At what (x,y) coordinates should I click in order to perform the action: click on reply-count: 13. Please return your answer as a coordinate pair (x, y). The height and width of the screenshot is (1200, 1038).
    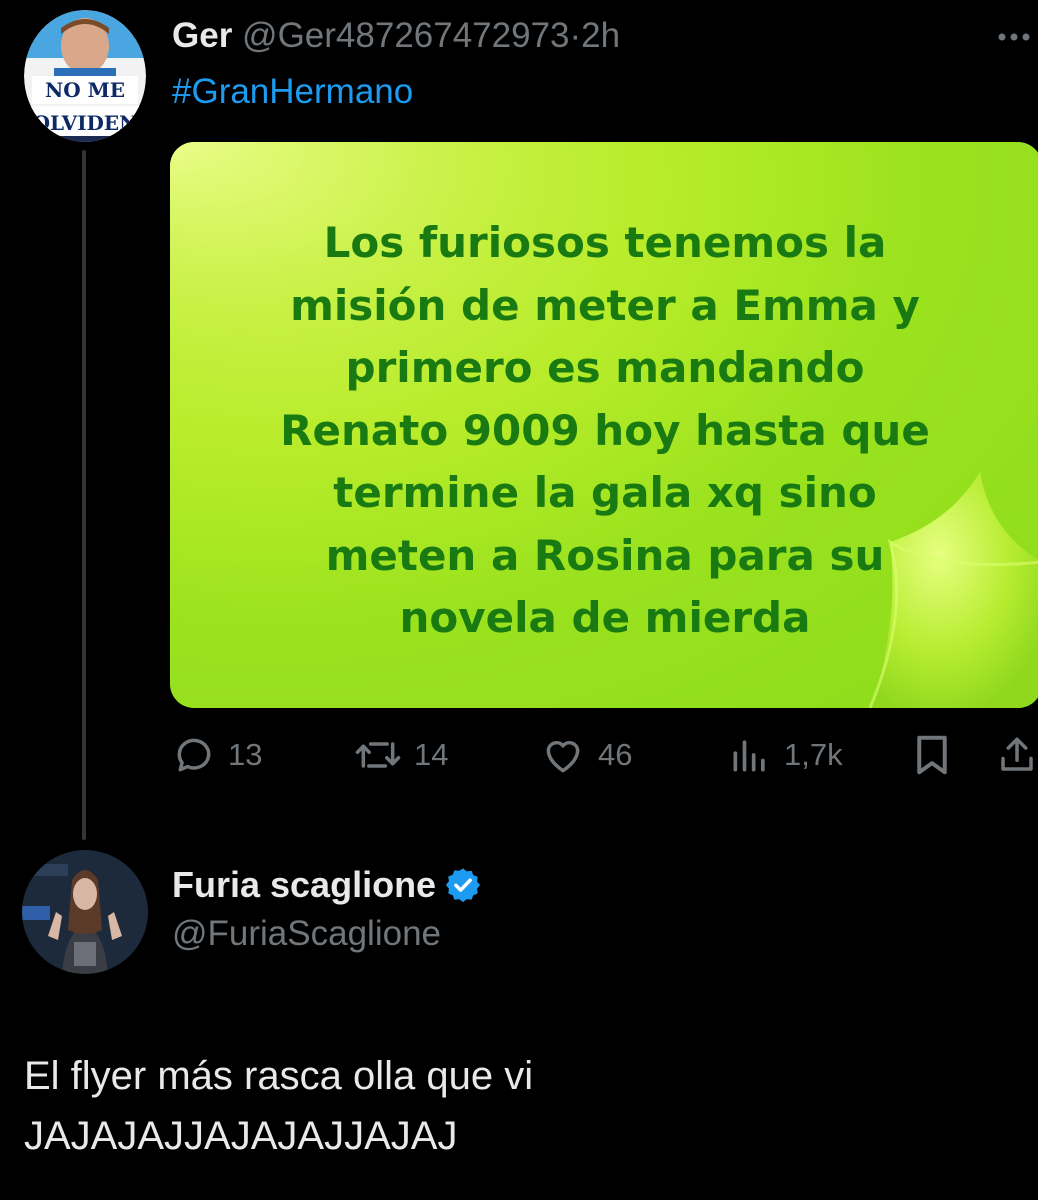
    Looking at the image, I should click on (245, 754).